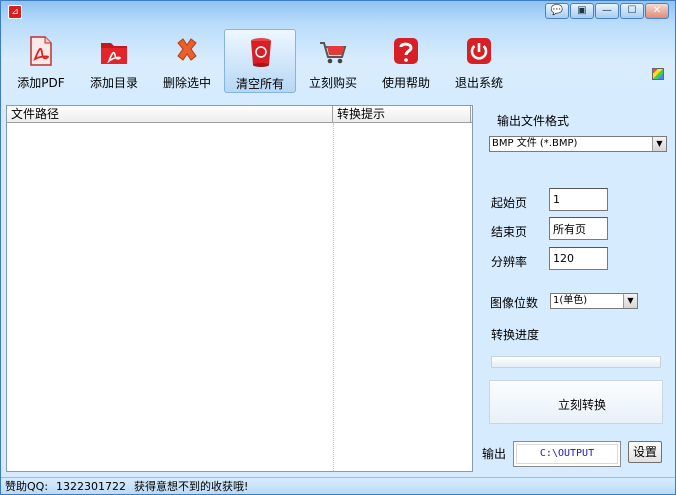 Image resolution: width=676 pixels, height=495 pixels. Describe the element at coordinates (114, 53) in the screenshot. I see `folder-icon` at that location.